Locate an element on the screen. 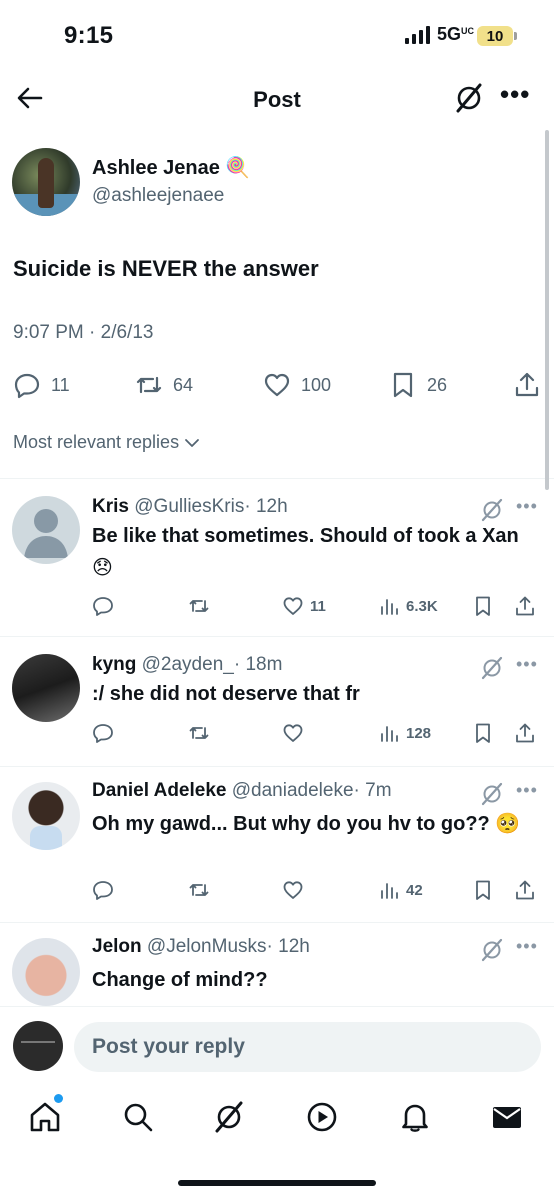 The width and height of the screenshot is (554, 1200). reply-handle: @2ayden_ is located at coordinates (188, 664).